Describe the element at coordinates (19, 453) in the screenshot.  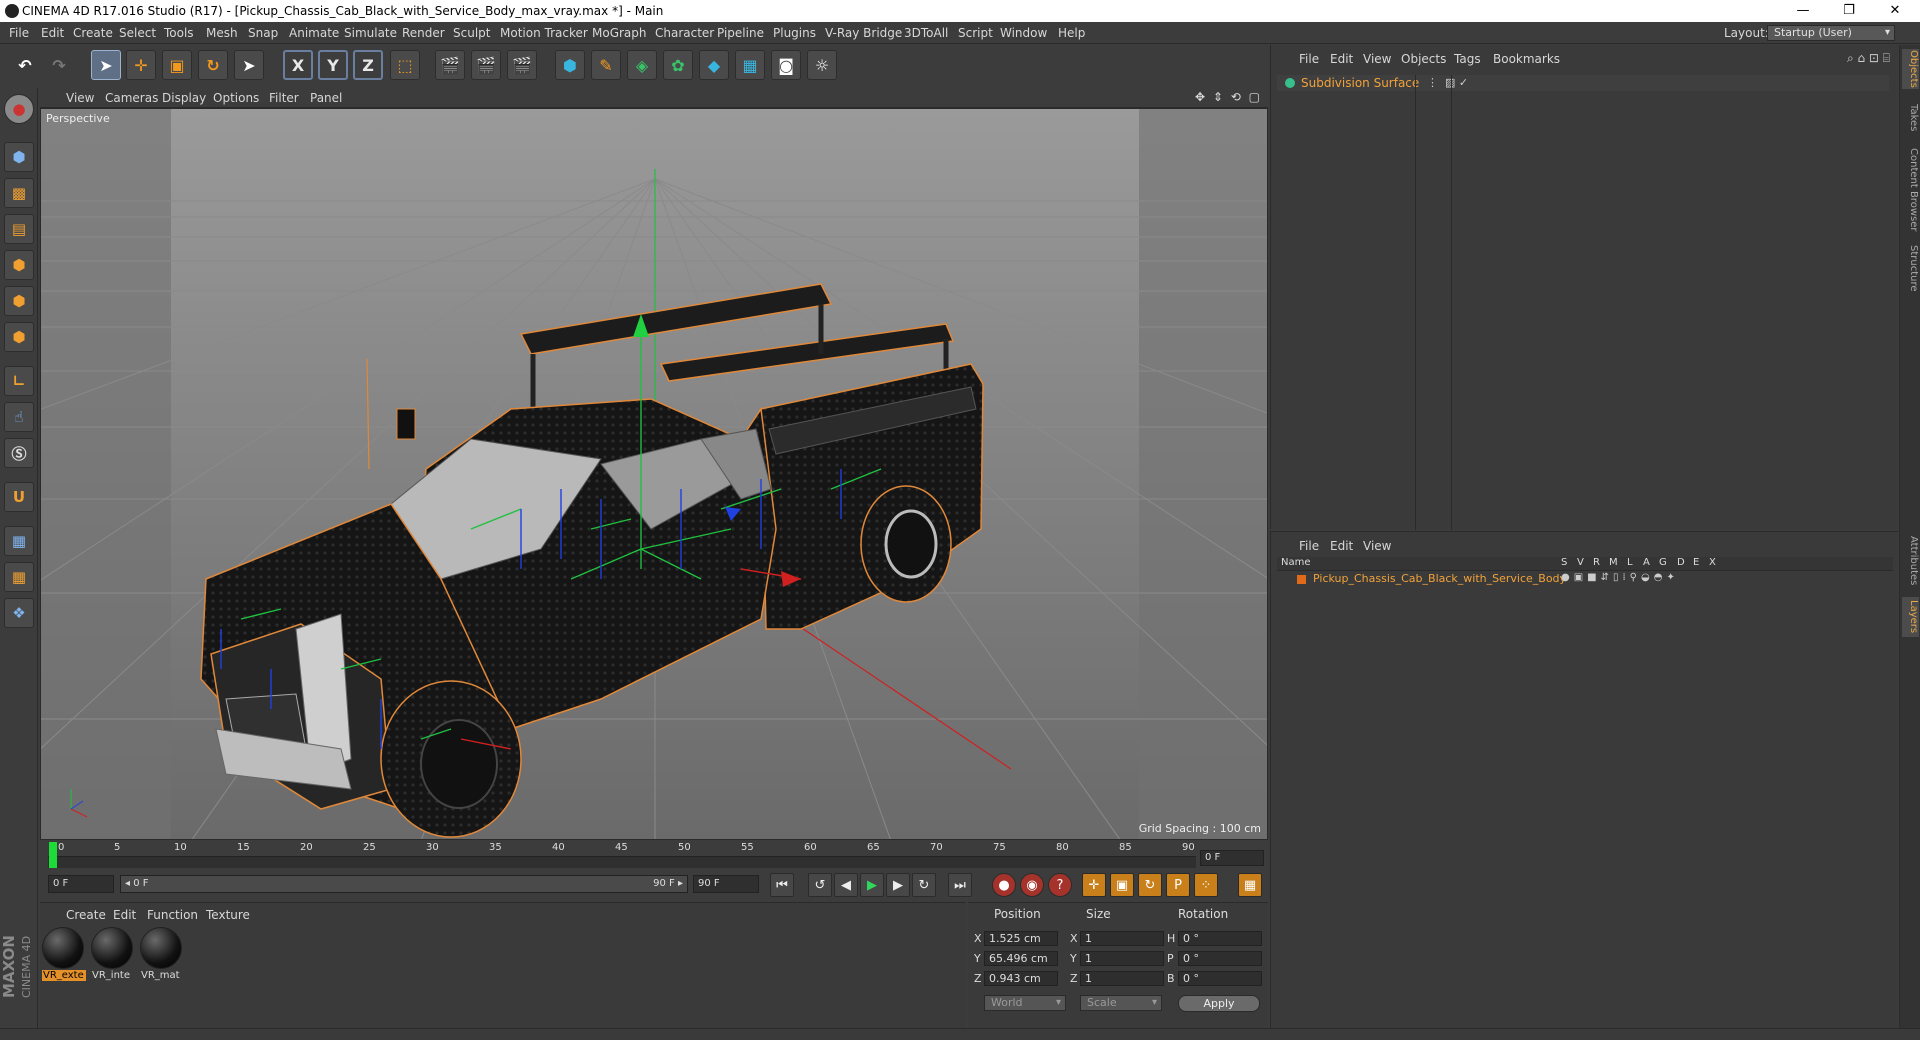
I see `solo-mode-icon: Ⓢ` at that location.